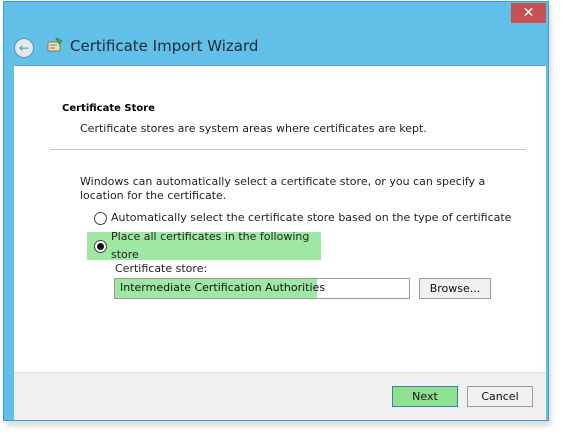  I want to click on certificate-store-field: Intermediate Certification Authorities, so click(262, 288).